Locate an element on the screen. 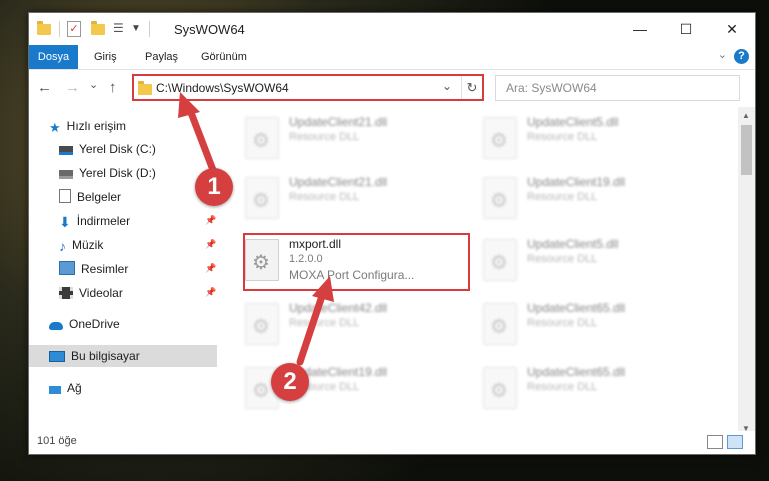 The width and height of the screenshot is (769, 481). recent-locations-button: ⌄ is located at coordinates (93, 84).